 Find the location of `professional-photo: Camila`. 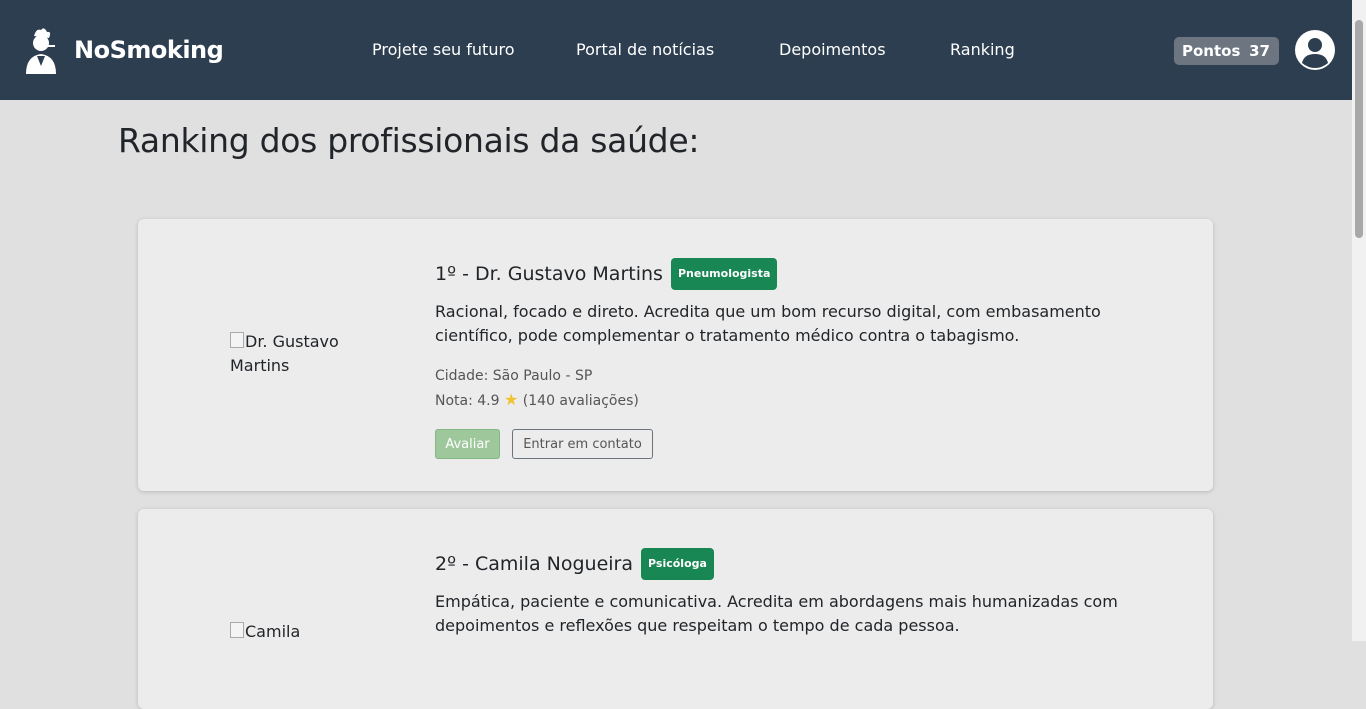

professional-photo: Camila is located at coordinates (300, 632).